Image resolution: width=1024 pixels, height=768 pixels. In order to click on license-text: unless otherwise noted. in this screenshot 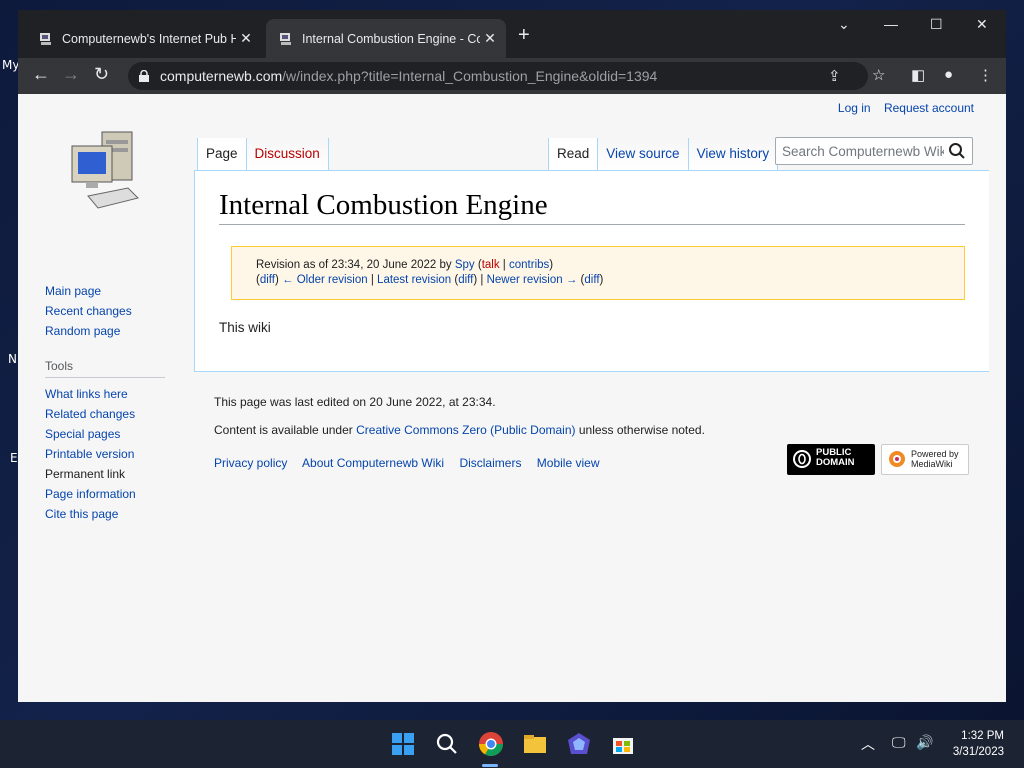, I will do `click(641, 430)`.